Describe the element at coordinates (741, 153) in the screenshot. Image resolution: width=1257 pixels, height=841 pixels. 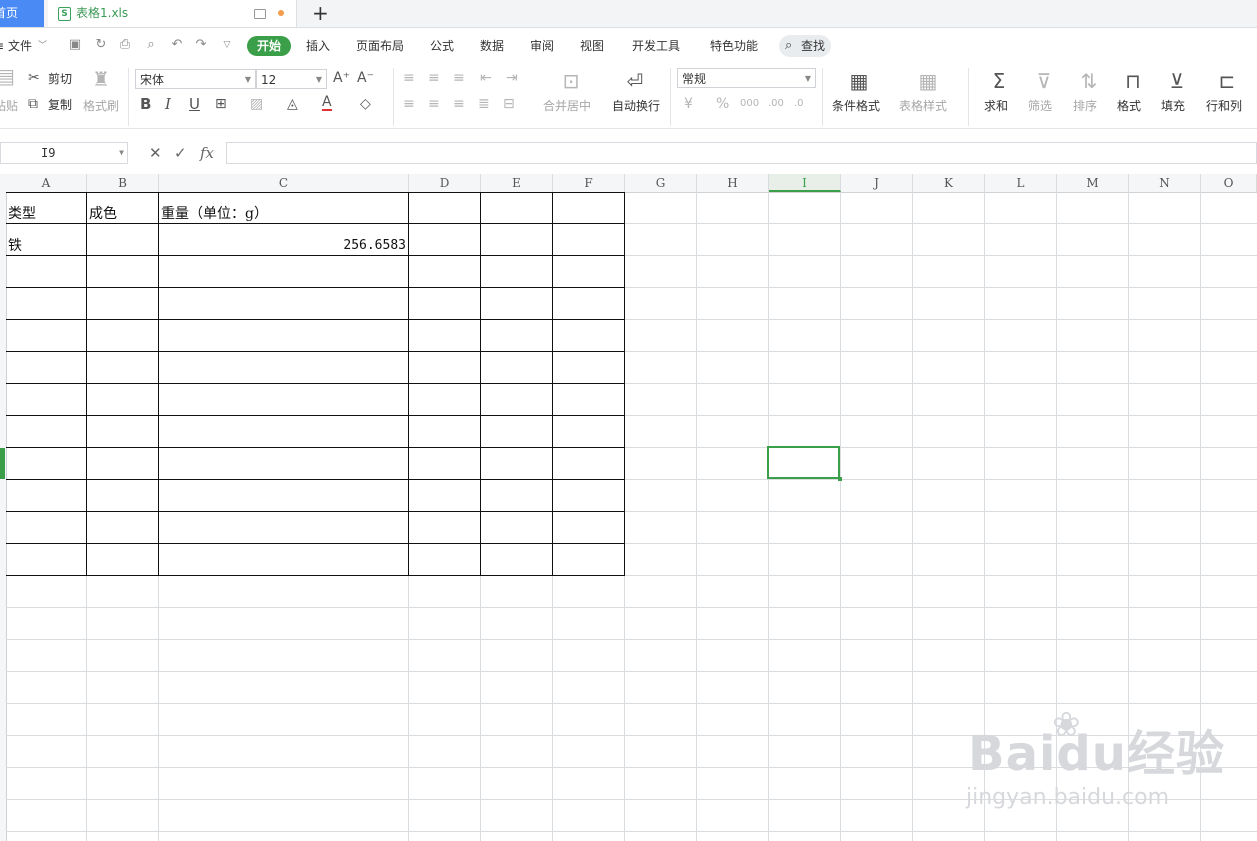
I see `formula-input` at that location.